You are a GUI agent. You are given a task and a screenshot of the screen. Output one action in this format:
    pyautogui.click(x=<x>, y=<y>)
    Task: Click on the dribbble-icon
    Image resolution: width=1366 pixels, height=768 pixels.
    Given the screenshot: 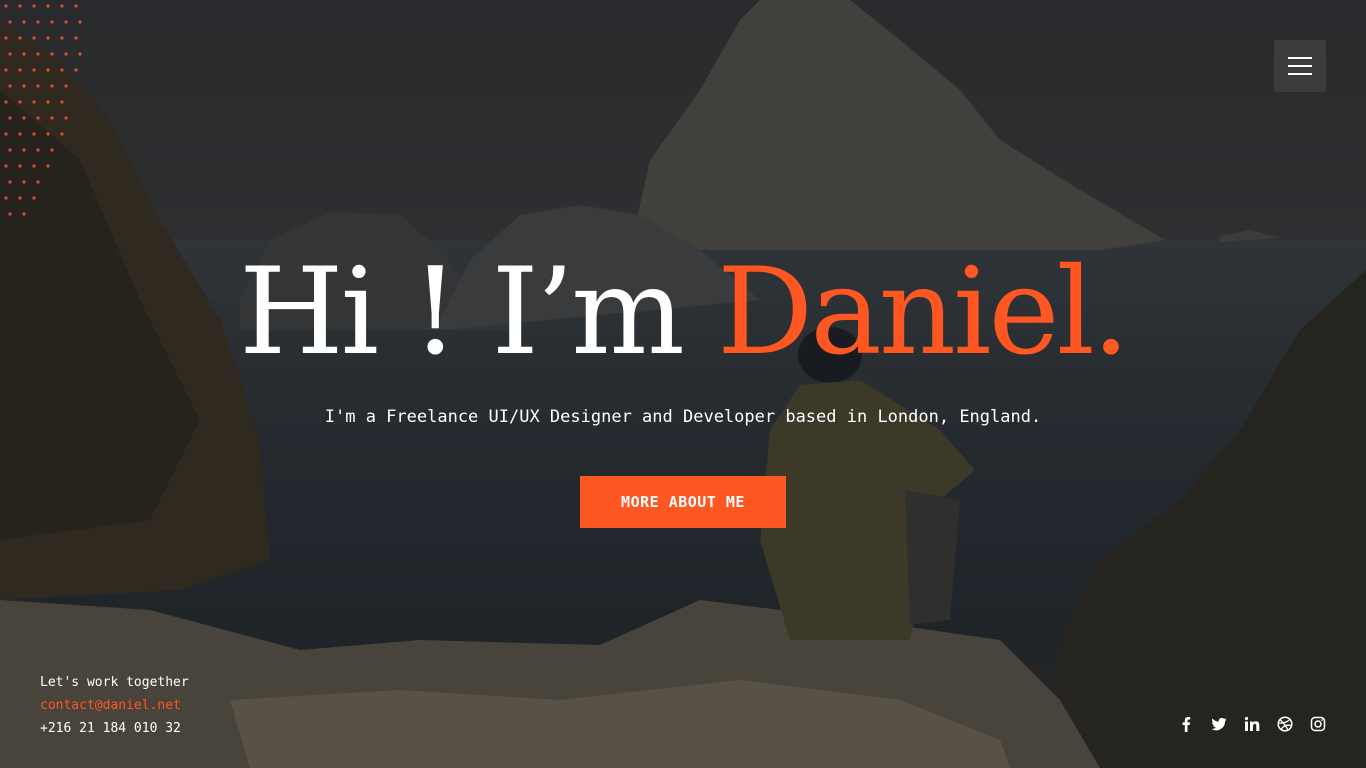 What is the action you would take?
    pyautogui.click(x=1285, y=724)
    